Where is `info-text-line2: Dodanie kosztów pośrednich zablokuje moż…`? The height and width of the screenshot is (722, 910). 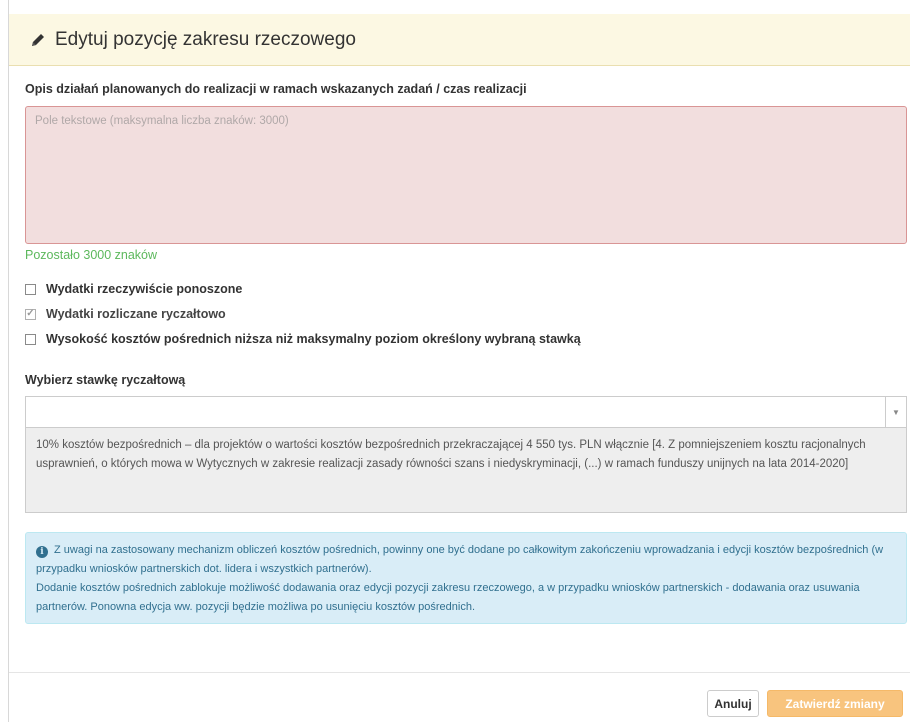
info-text-line2: Dodanie kosztów pośrednich zablokuje moż… is located at coordinates (448, 597).